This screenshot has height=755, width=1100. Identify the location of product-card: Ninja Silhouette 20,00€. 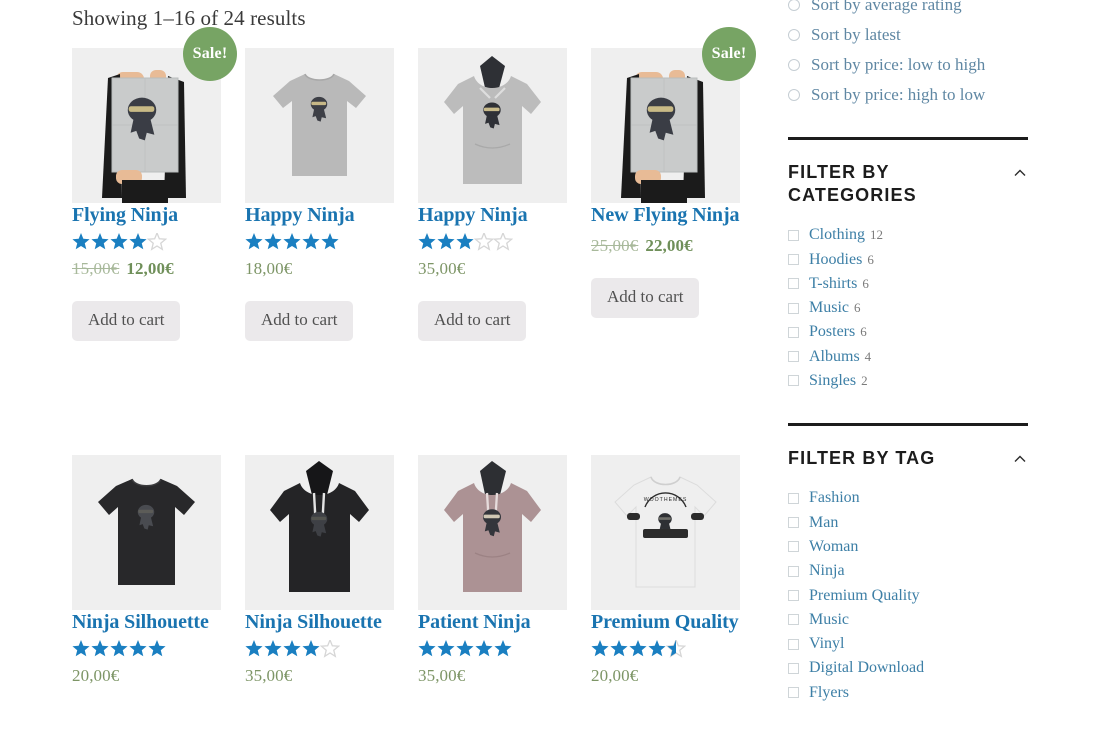
(146, 570).